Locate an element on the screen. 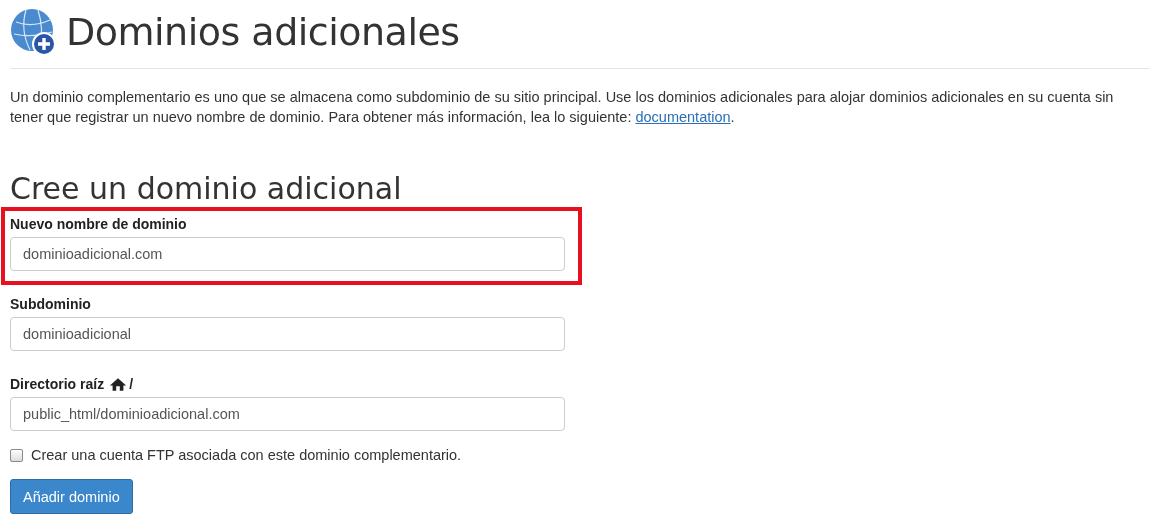 This screenshot has width=1173, height=518. documentation-link: documentation is located at coordinates (683, 117).